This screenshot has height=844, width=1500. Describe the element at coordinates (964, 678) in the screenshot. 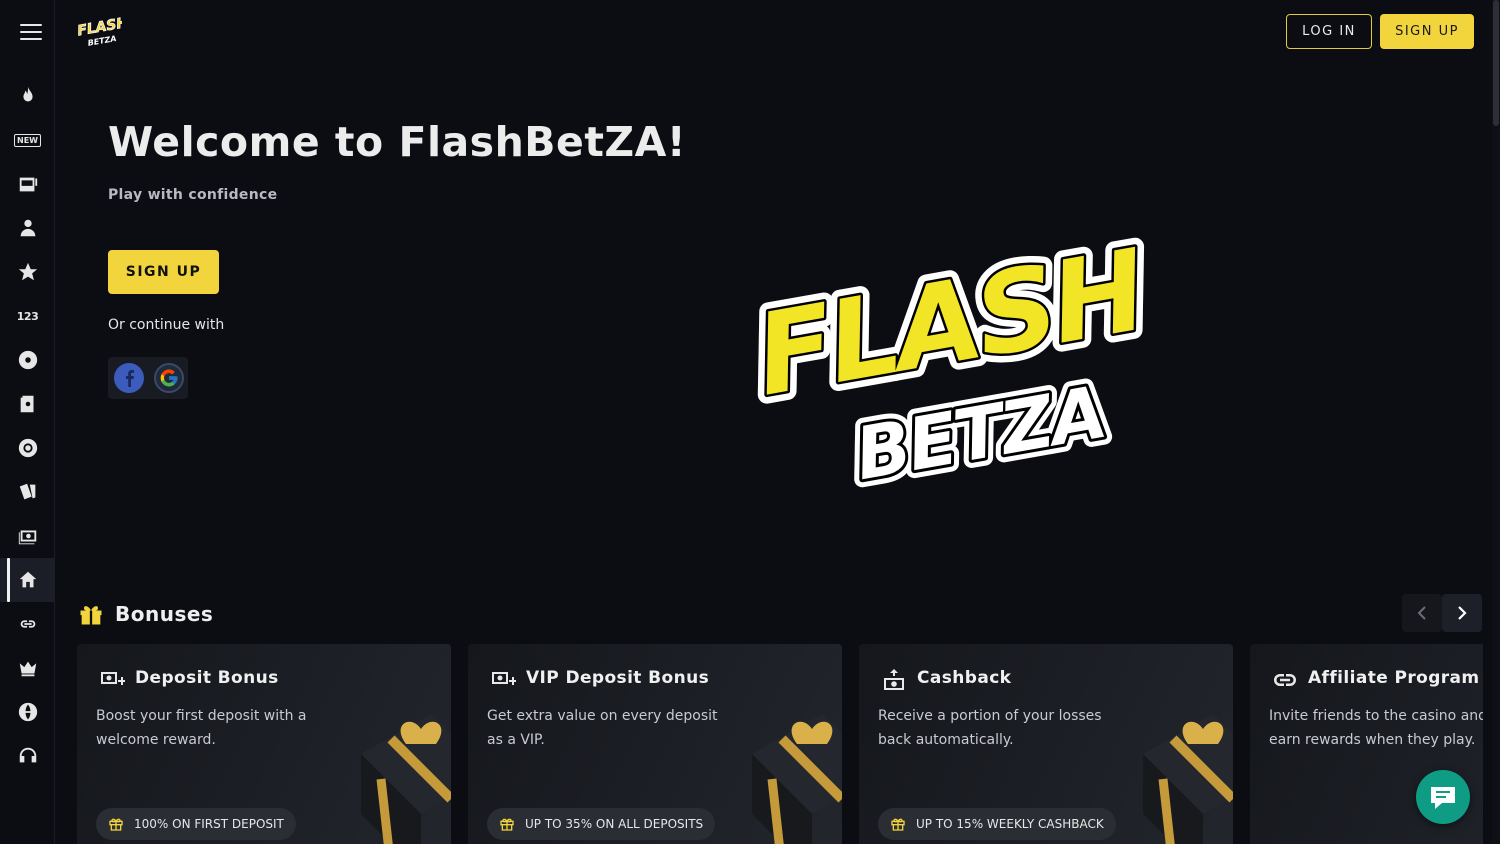

I see `bonus-card-title: Cashback` at that location.